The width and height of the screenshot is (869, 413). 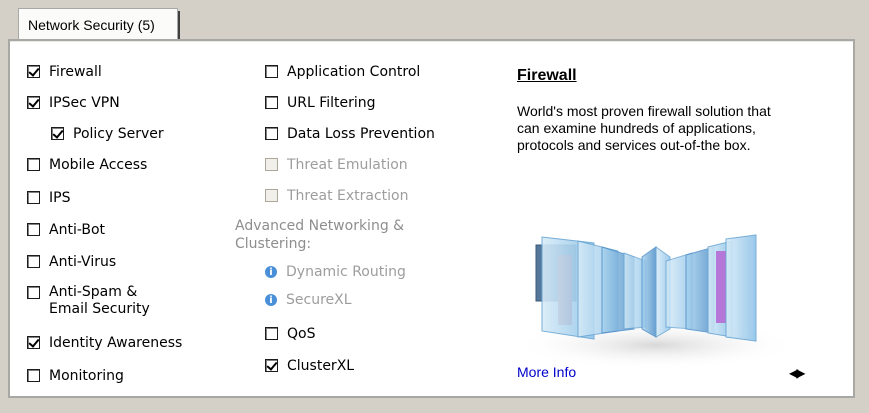 I want to click on clusterxl-label: ClusterXL, so click(x=321, y=366).